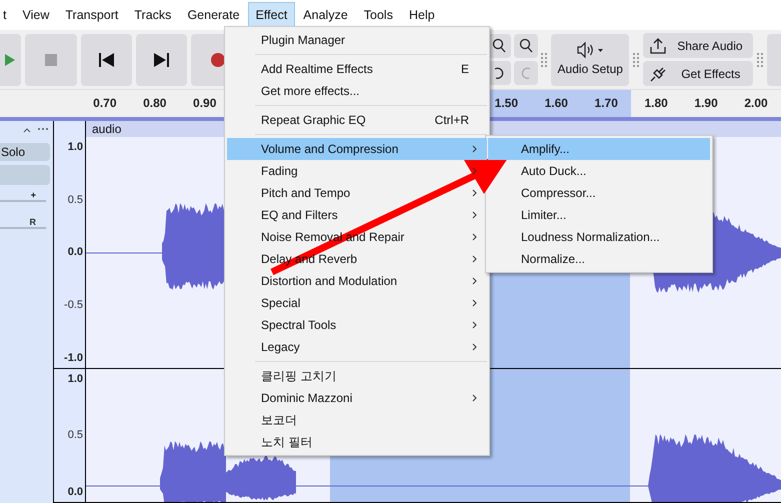  Describe the element at coordinates (756, 103) in the screenshot. I see `ruler-label: 2.00` at that location.